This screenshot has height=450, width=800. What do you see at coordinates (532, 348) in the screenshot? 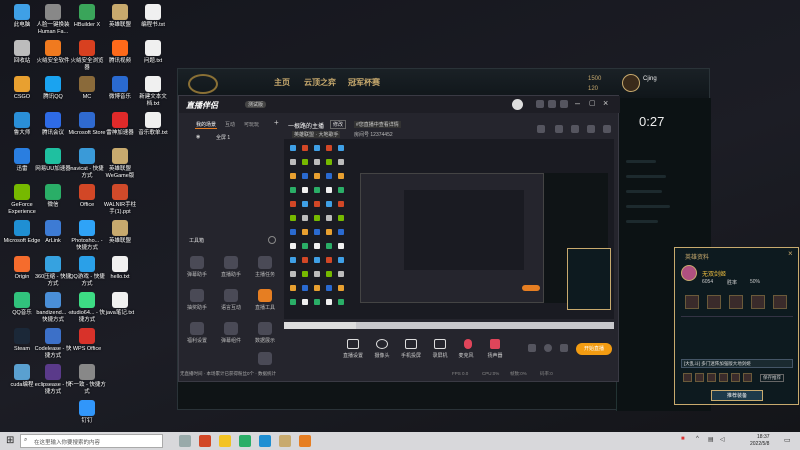
I see `video-icon` at bounding box center [532, 348].